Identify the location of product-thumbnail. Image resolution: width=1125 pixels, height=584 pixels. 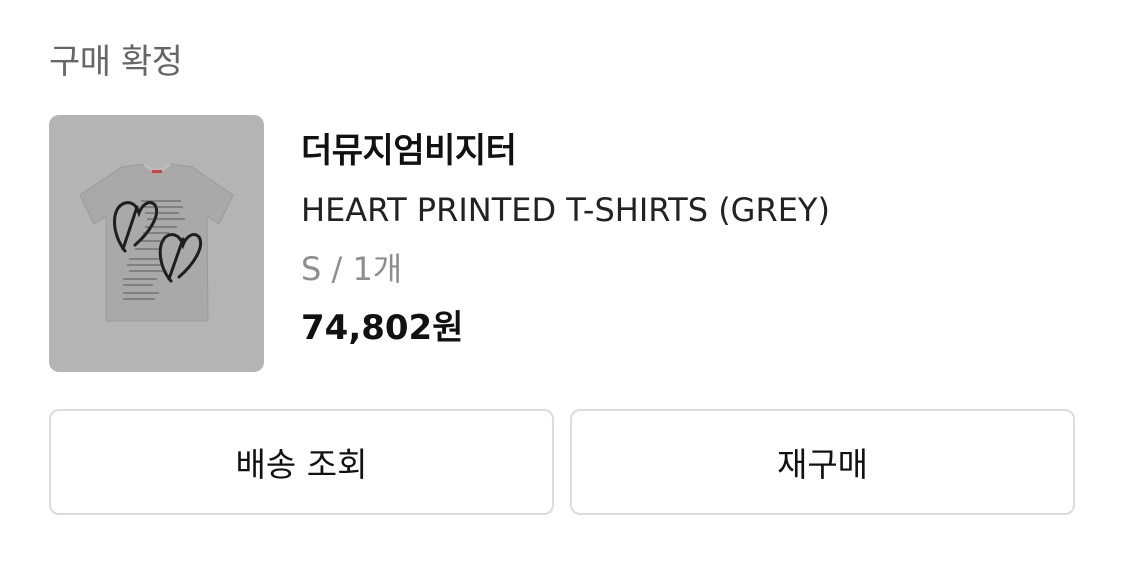
(156, 243).